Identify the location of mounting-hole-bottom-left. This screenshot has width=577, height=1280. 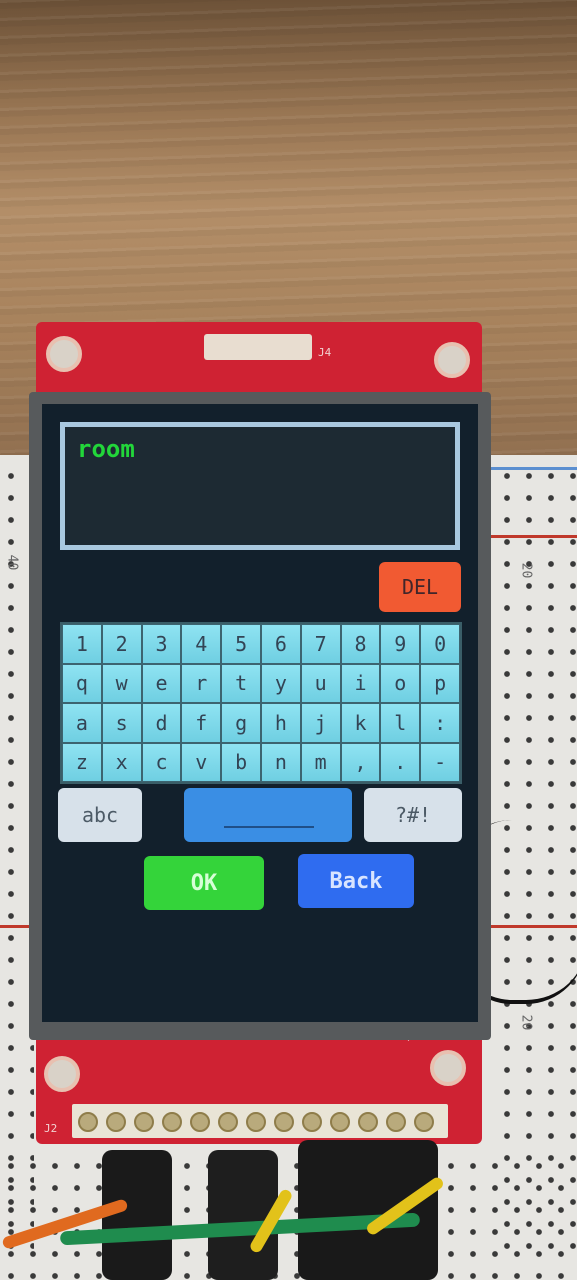
(62, 1074).